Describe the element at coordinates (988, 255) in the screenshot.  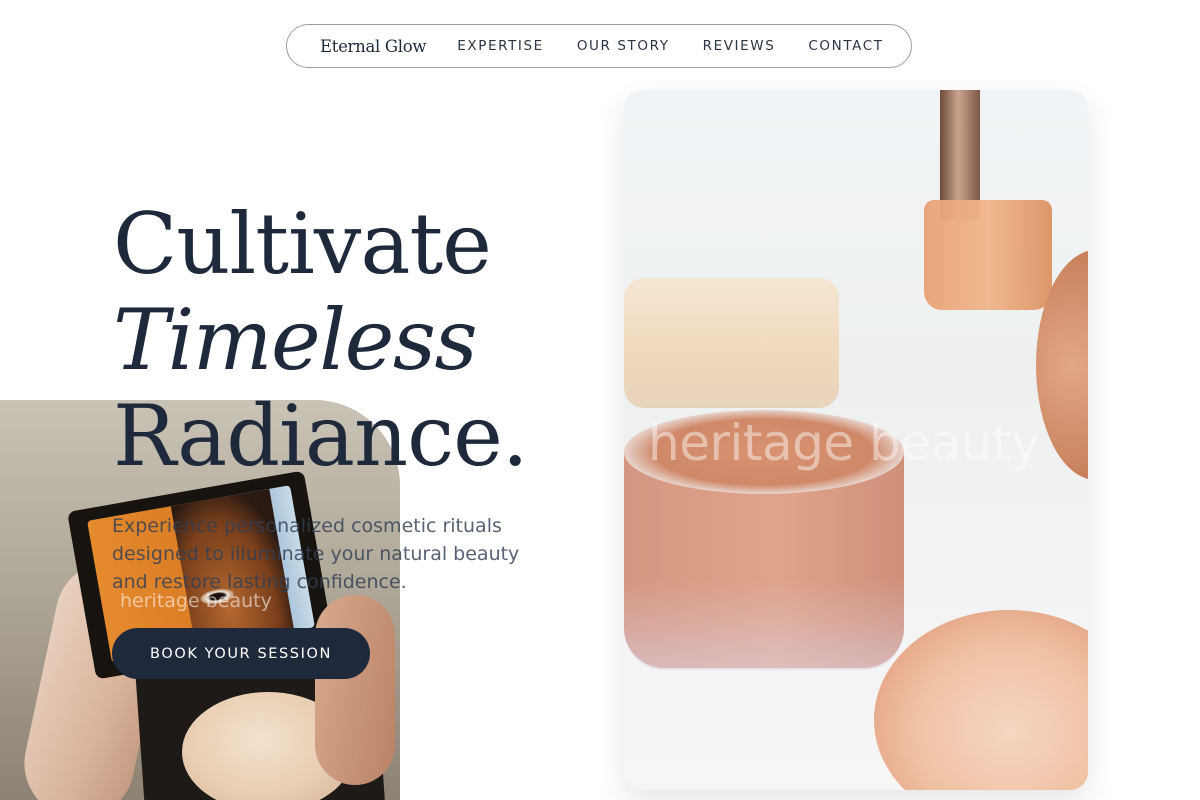
I see `foundation-bottle-shape` at that location.